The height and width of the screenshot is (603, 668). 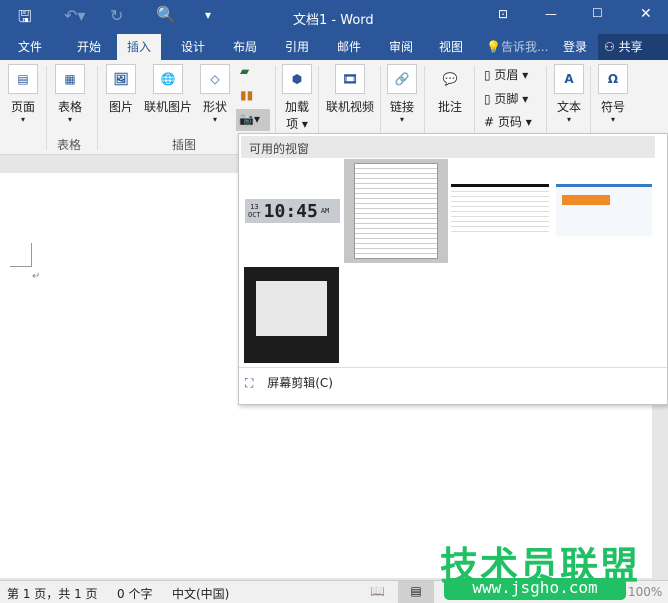 I want to click on screen-clipping-item: ⛶ 屏幕剪辑(C), so click(x=395, y=384).